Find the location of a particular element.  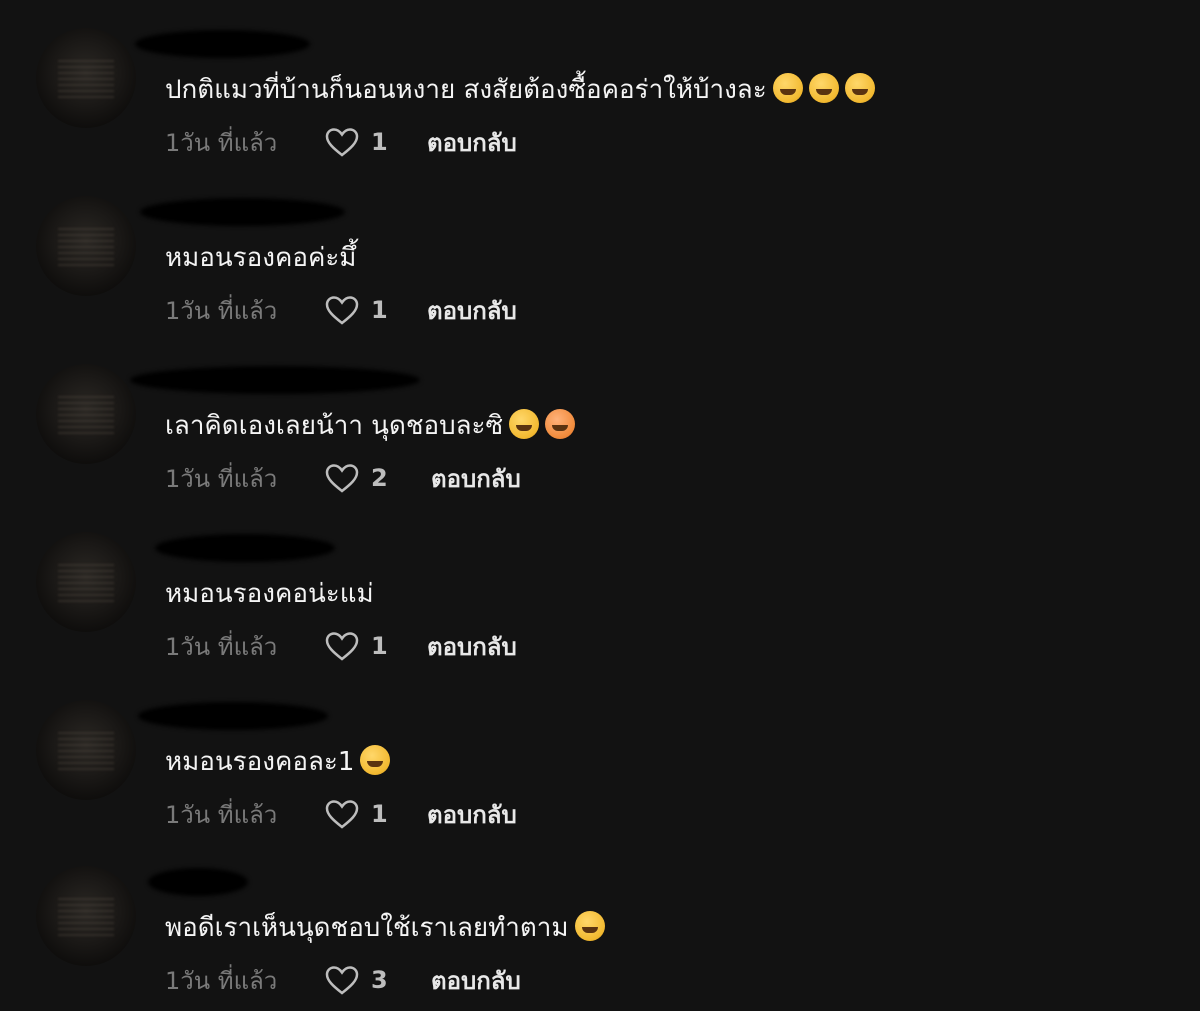

comment-body: เลาคิดเองเลยน้าา นุดชอบละซิ is located at coordinates (334, 426).